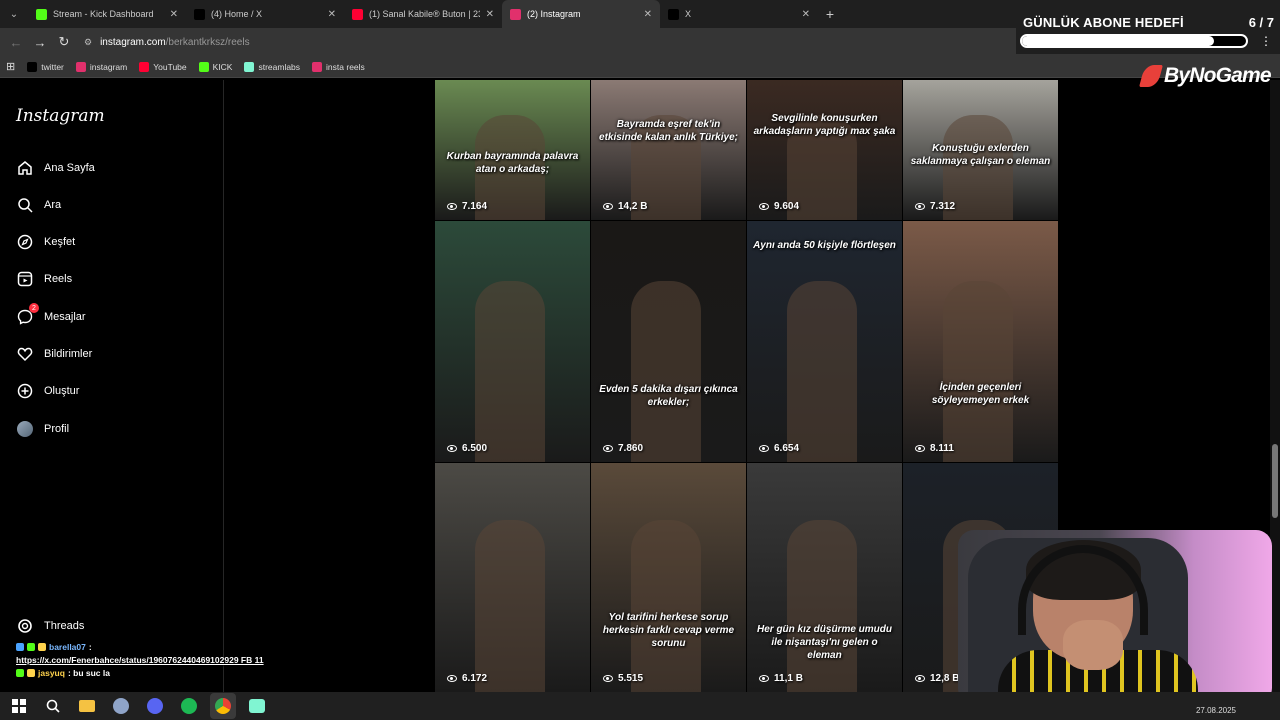 The width and height of the screenshot is (1280, 720). Describe the element at coordinates (40, 42) in the screenshot. I see `forward-button: →` at that location.